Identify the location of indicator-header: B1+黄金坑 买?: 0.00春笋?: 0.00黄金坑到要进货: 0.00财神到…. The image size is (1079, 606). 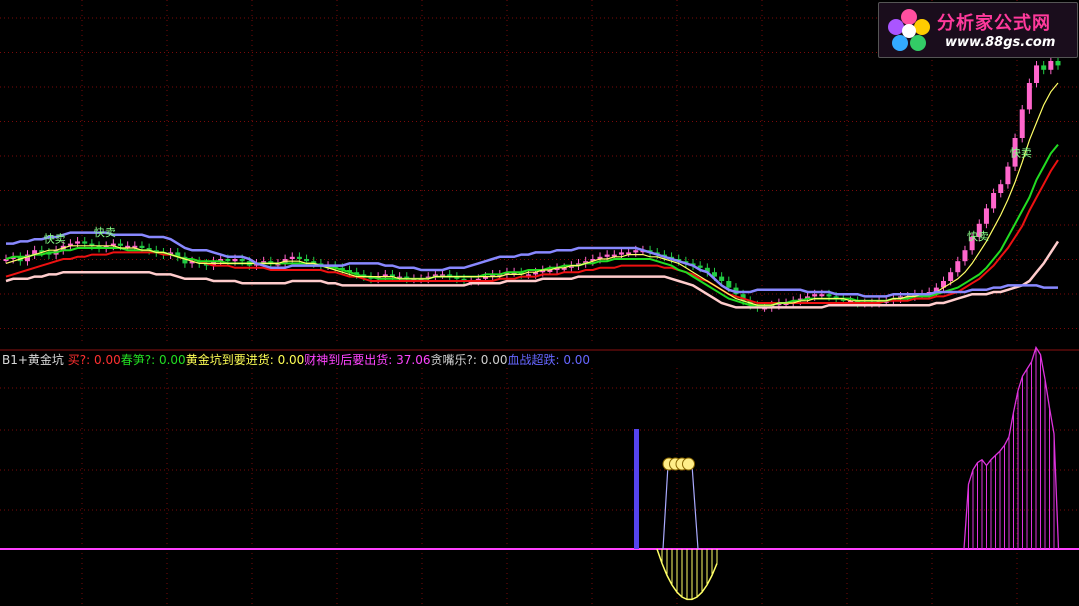
(296, 360).